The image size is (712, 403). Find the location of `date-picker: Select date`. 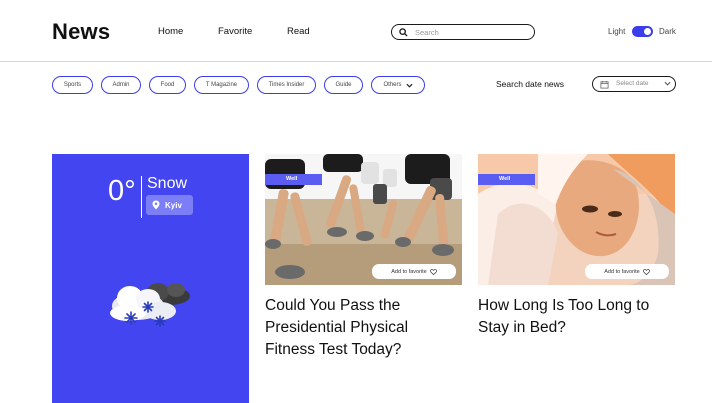

date-picker: Select date is located at coordinates (634, 84).